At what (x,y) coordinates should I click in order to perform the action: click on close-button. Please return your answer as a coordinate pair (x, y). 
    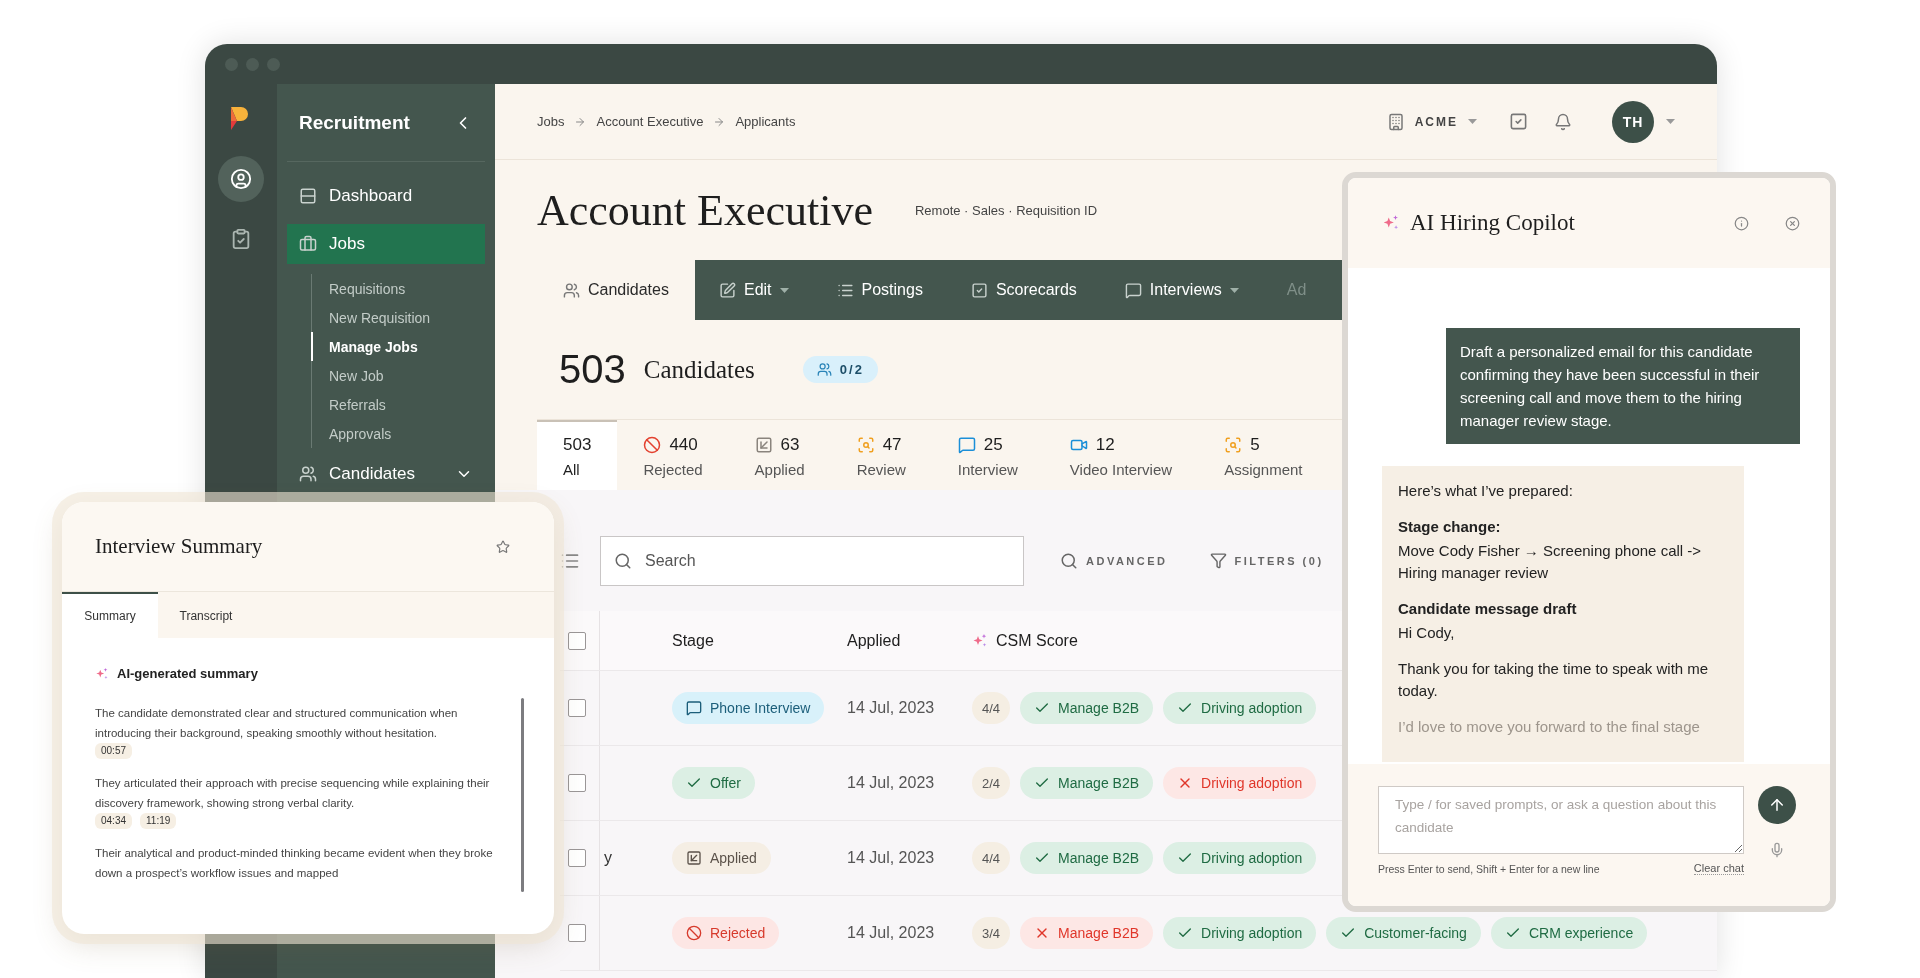
    Looking at the image, I should click on (1792, 223).